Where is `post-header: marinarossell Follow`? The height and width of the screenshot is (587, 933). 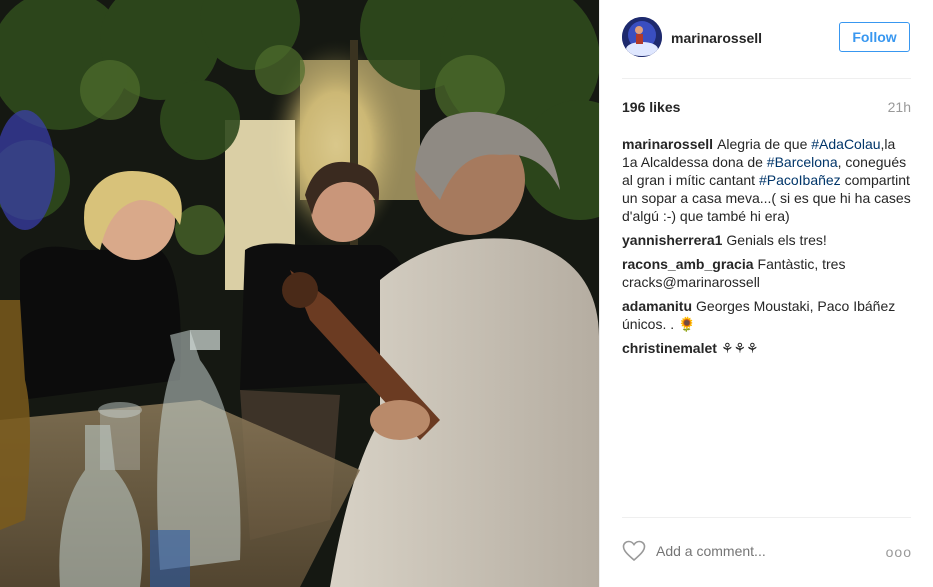
post-header: marinarossell Follow is located at coordinates (766, 39).